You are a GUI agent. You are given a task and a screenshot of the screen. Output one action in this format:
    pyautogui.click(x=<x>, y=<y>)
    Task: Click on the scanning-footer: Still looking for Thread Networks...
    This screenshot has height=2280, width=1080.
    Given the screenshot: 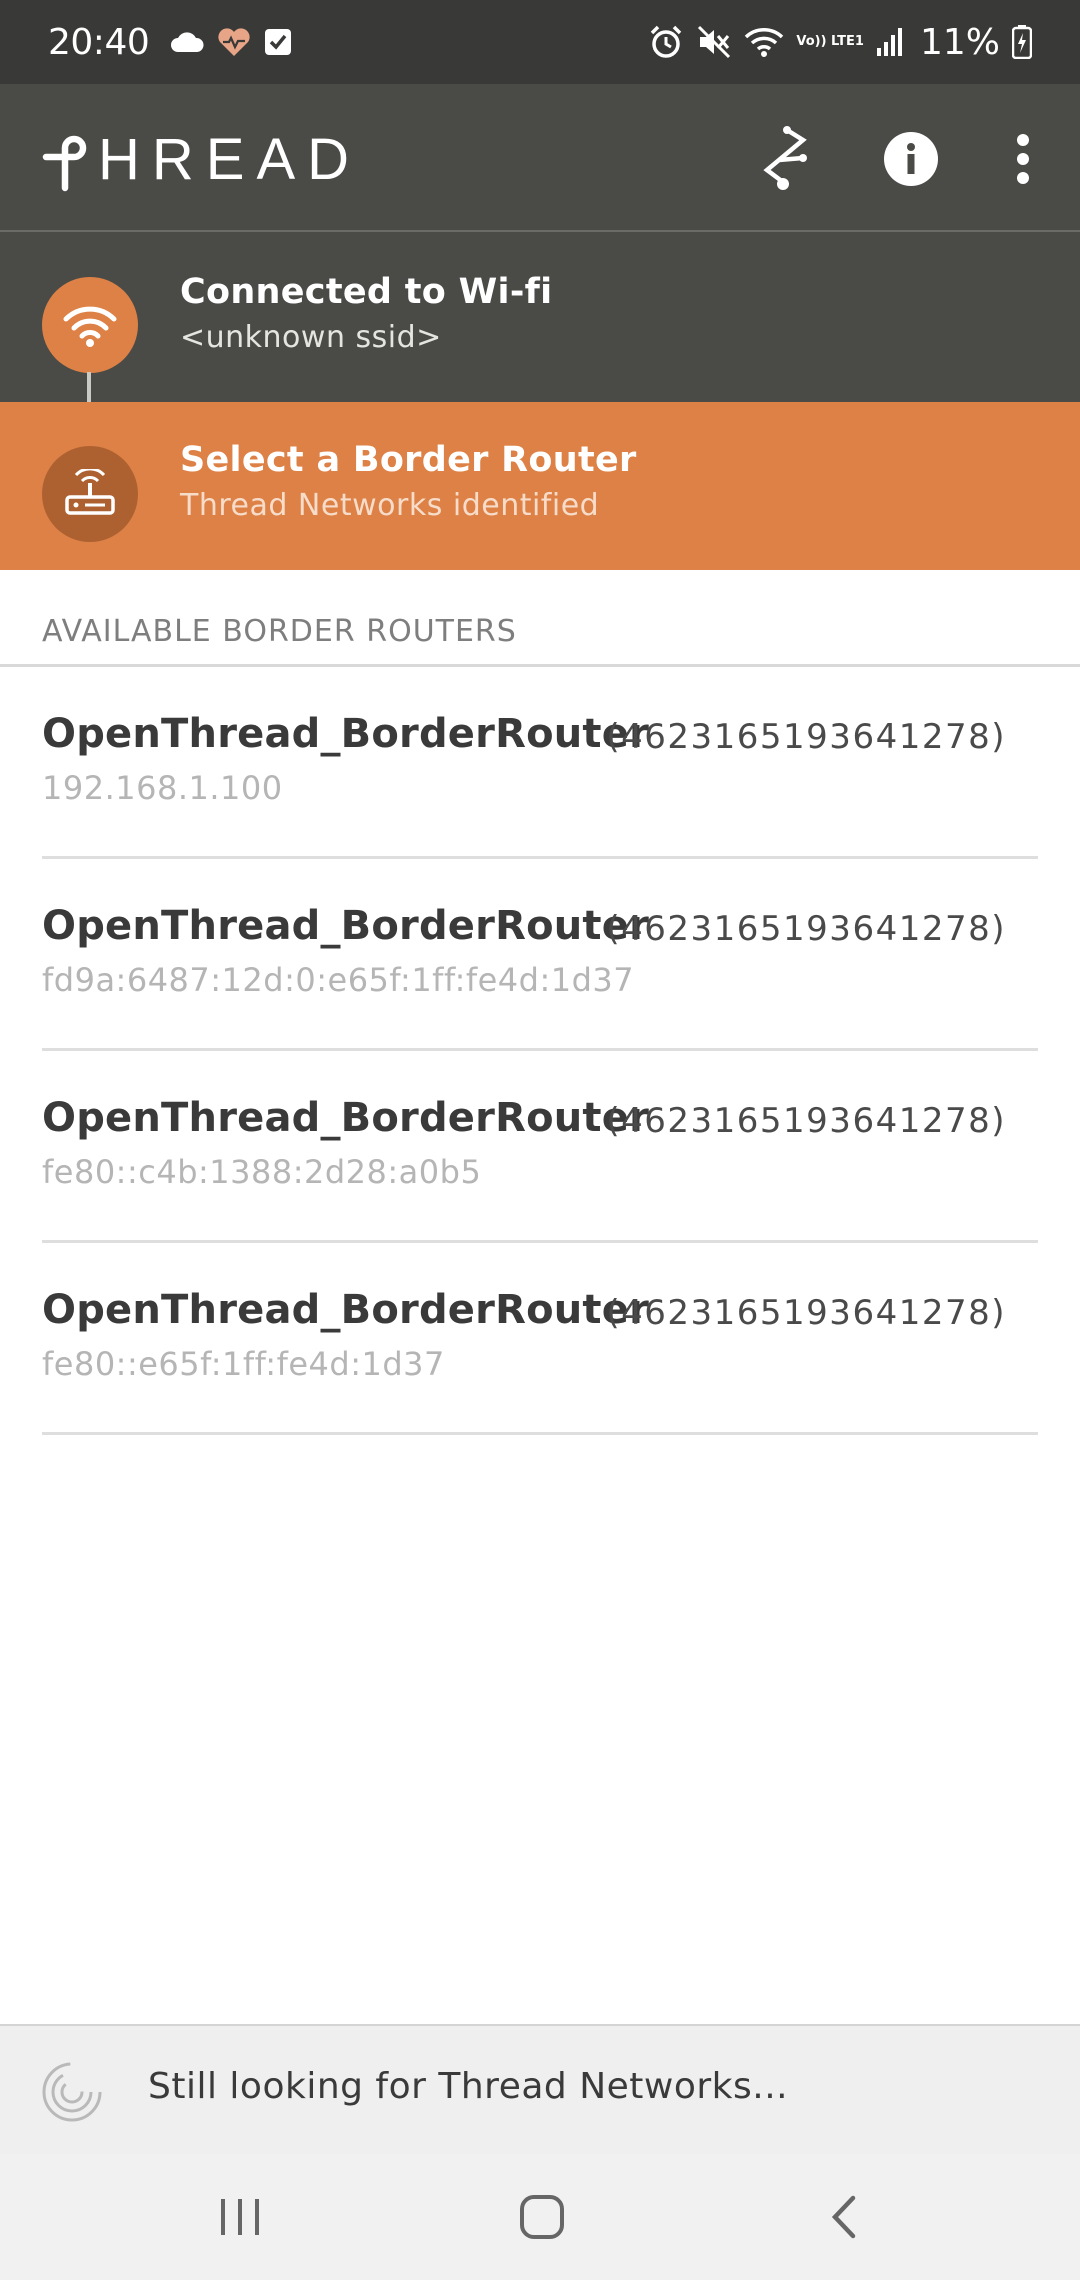 What is the action you would take?
    pyautogui.click(x=540, y=2089)
    